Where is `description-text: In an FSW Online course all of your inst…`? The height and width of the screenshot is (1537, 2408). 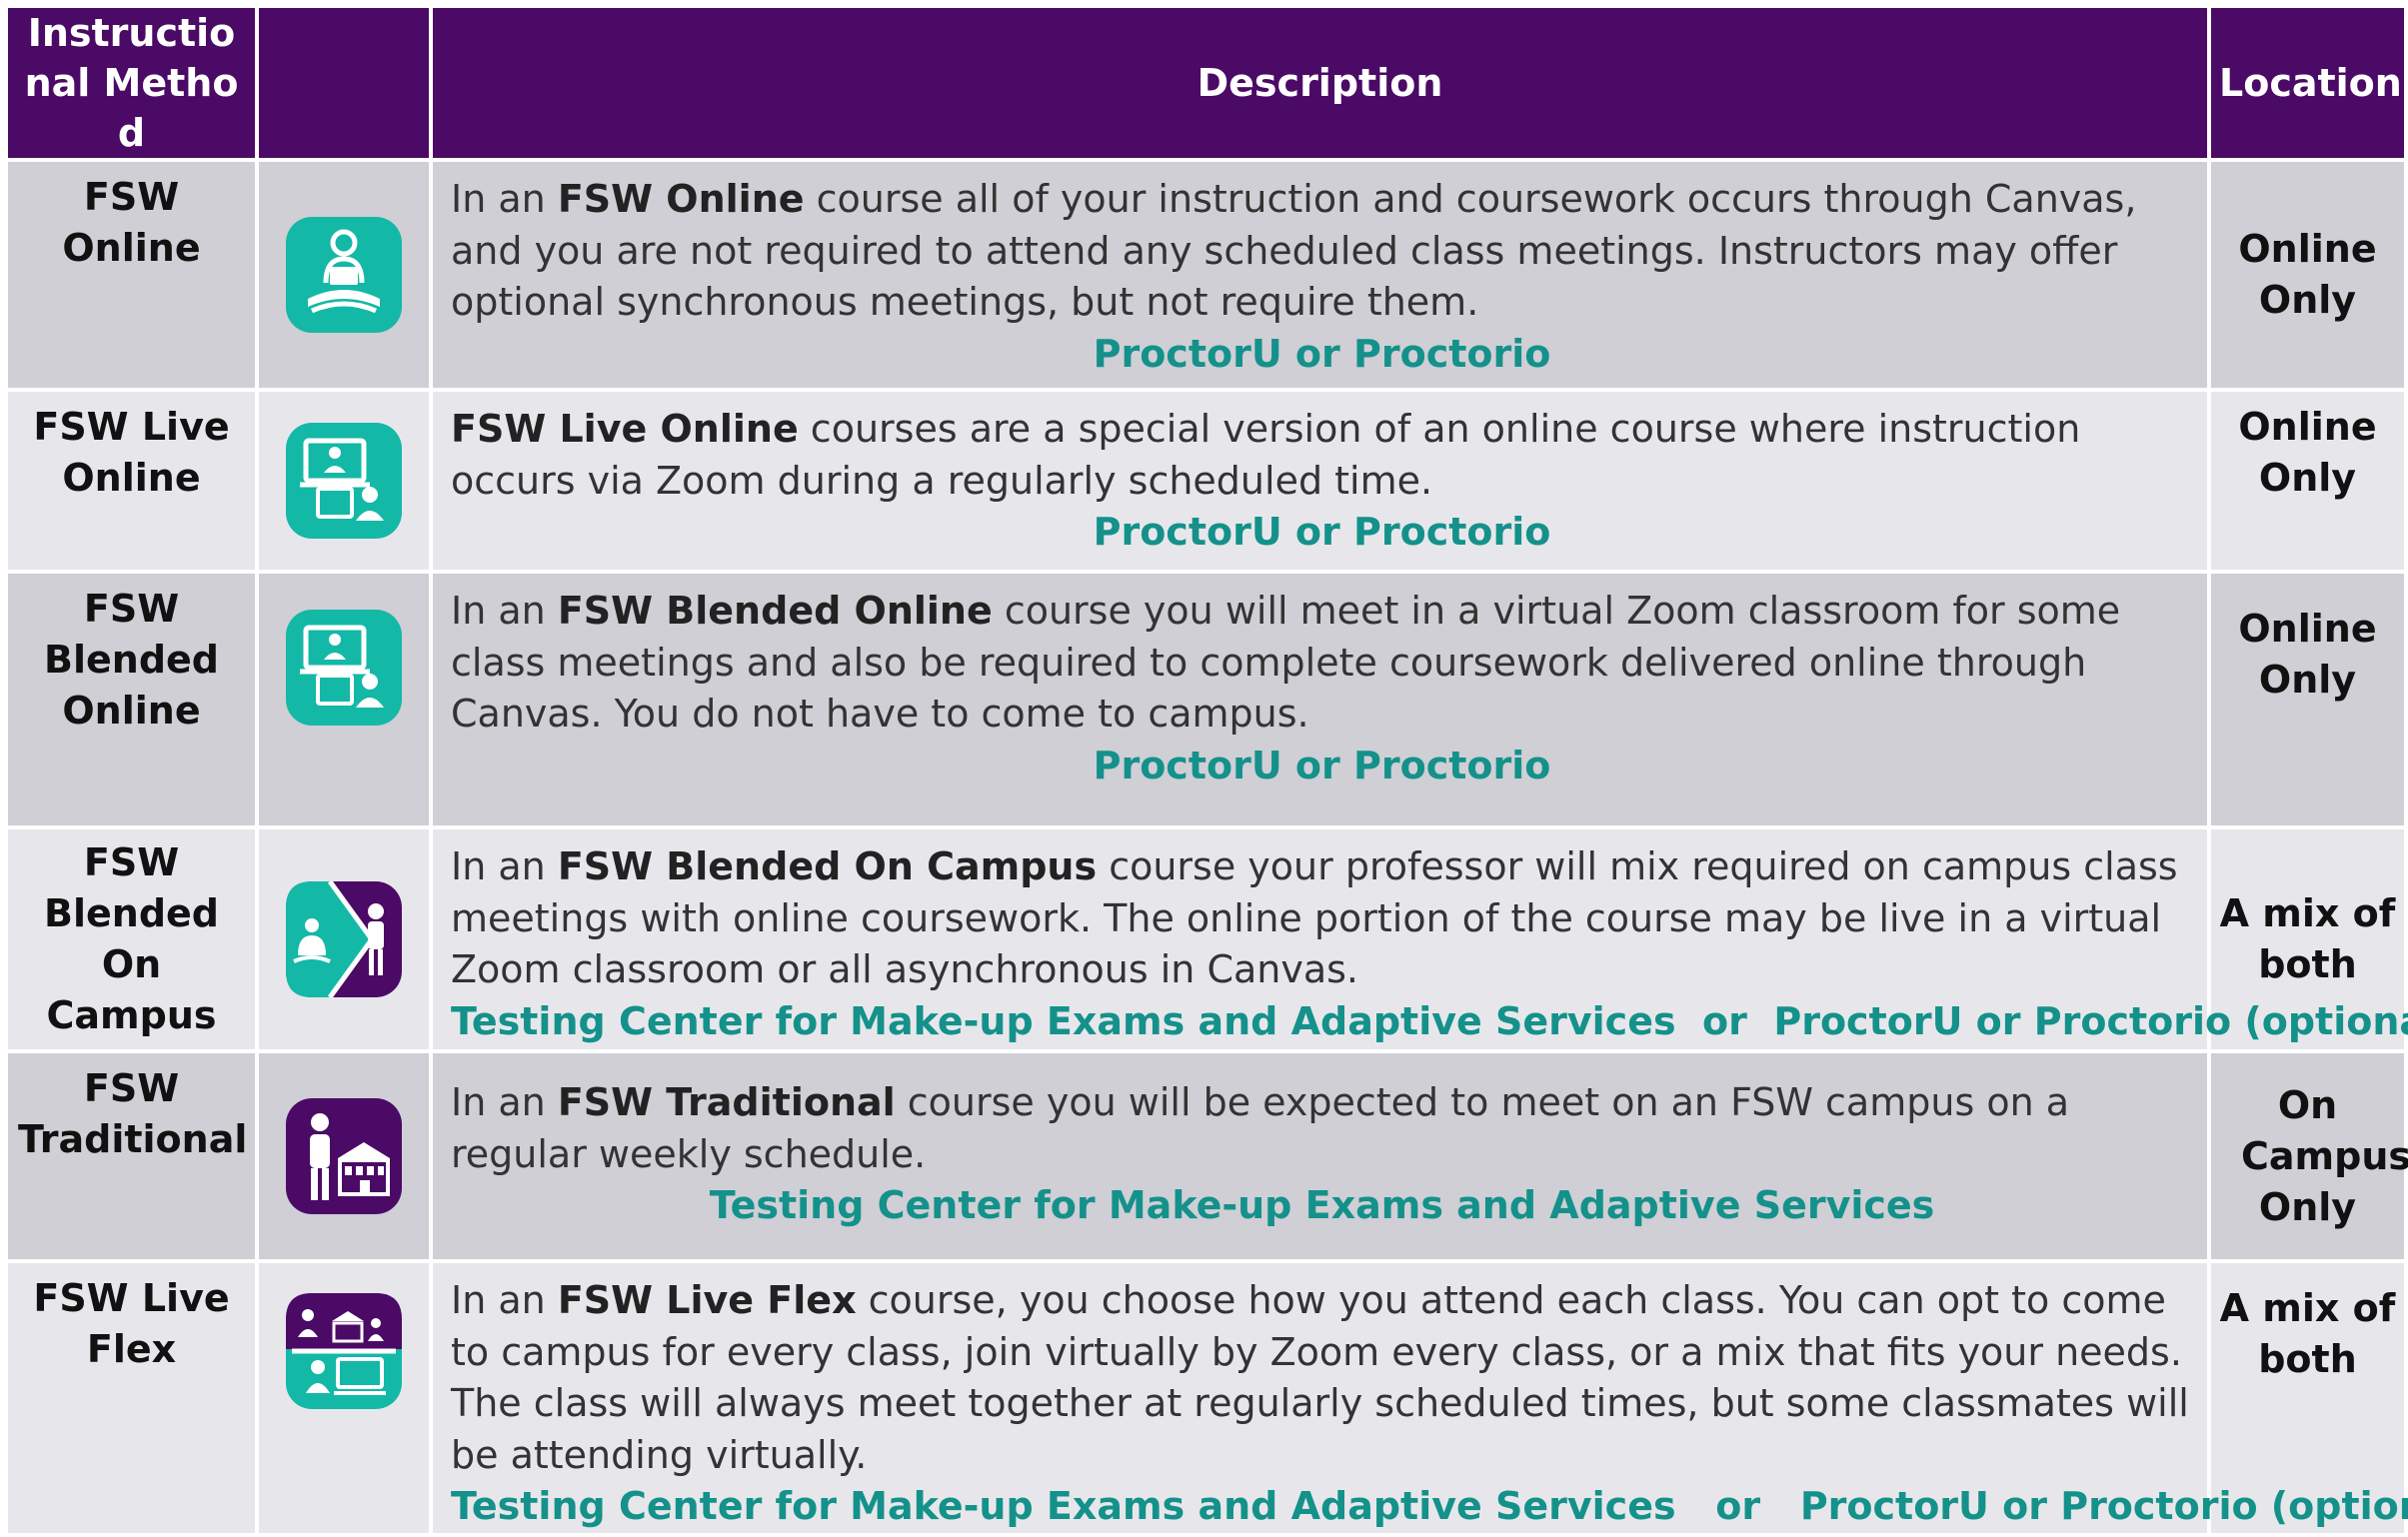 description-text: In an FSW Online course all of your inst… is located at coordinates (1294, 250).